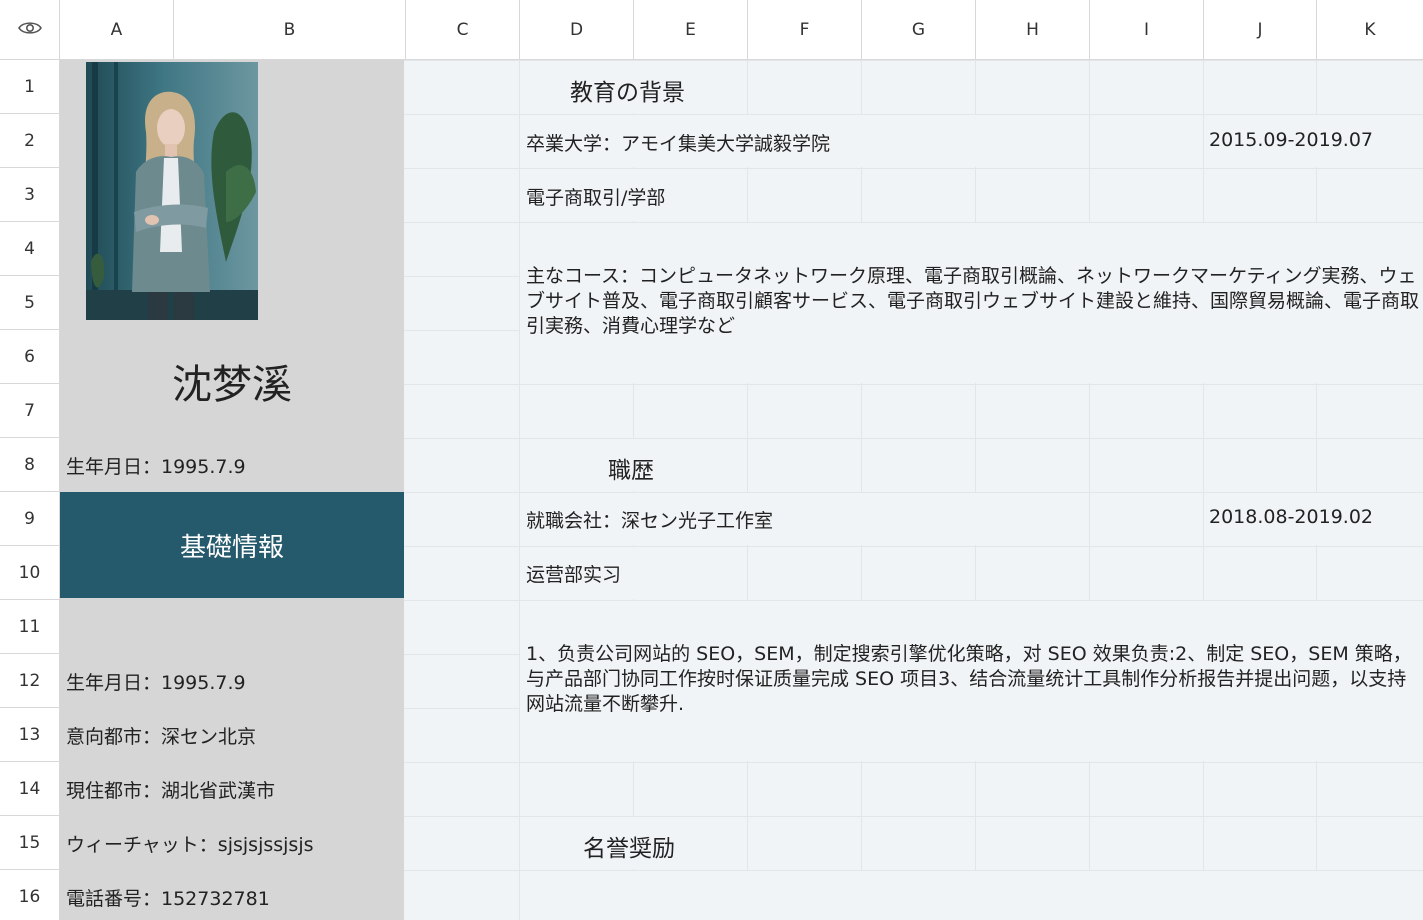 This screenshot has width=1423, height=920. Describe the element at coordinates (30, 195) in the screenshot. I see `row-header-3: 3` at that location.